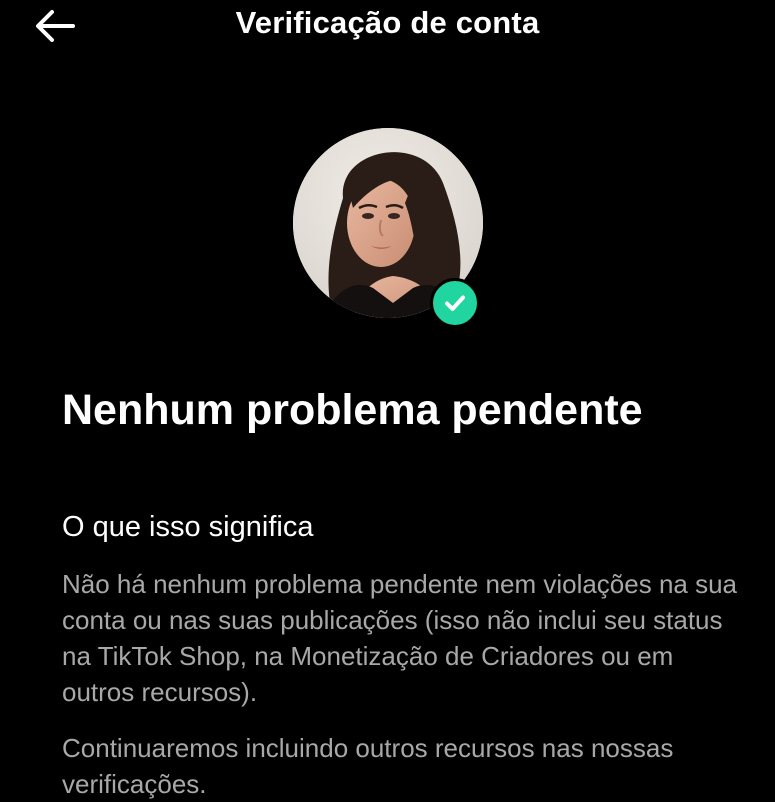 The image size is (775, 802). Describe the element at coordinates (387, 22) in the screenshot. I see `page-title: Verificação de conta` at that location.